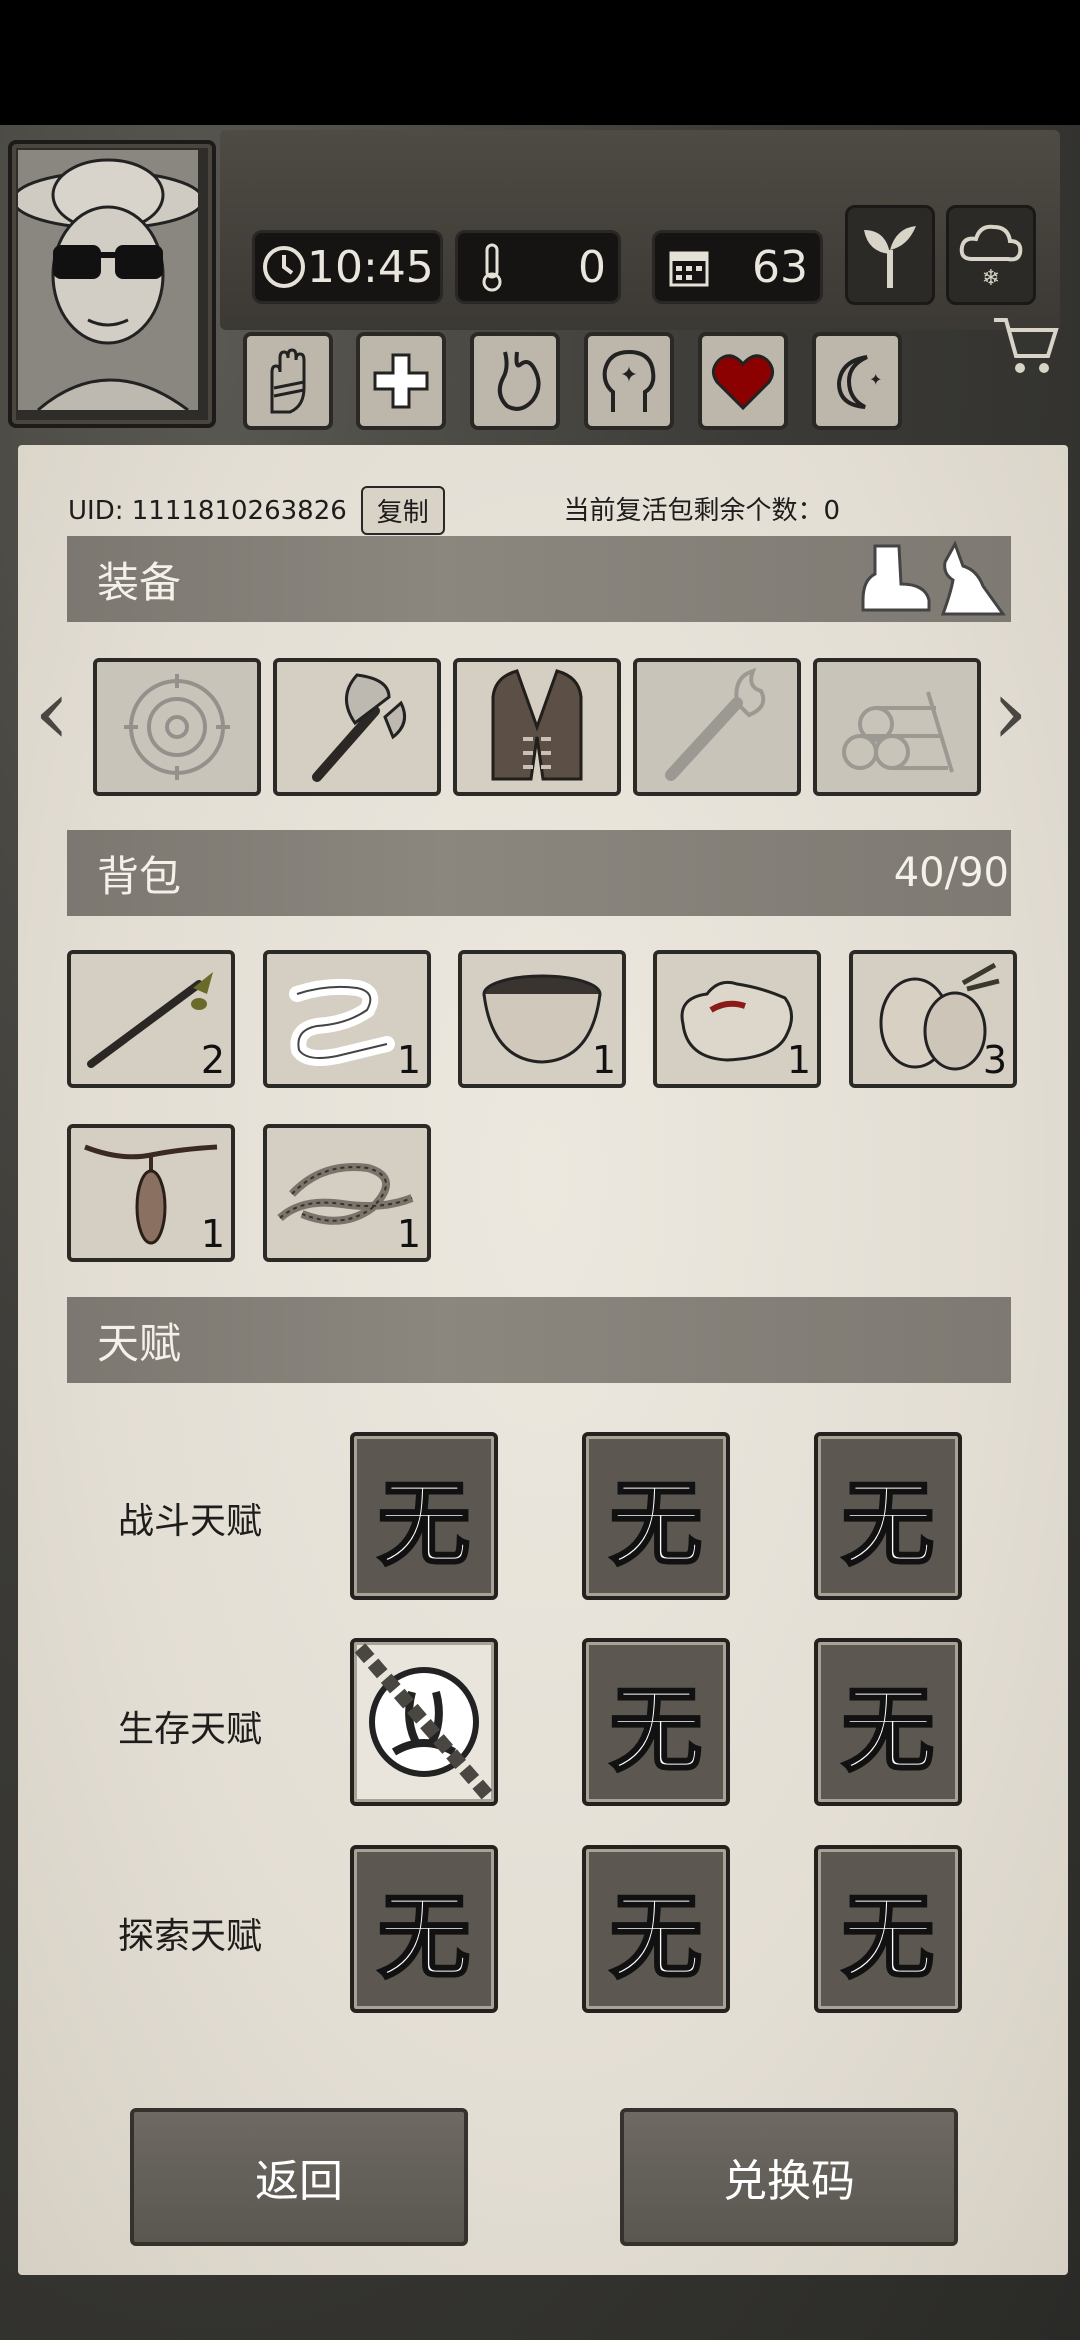 This screenshot has height=2340, width=1080. I want to click on equipment-slot-target, so click(177, 727).